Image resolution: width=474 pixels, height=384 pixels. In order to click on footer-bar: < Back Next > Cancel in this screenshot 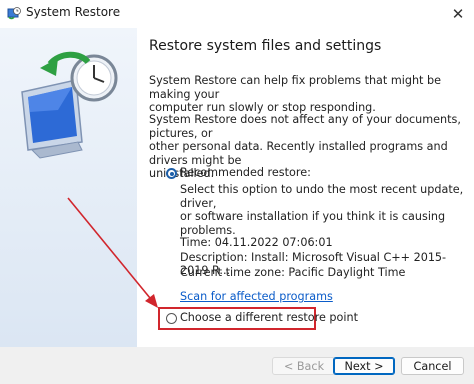, I will do `click(237, 365)`.